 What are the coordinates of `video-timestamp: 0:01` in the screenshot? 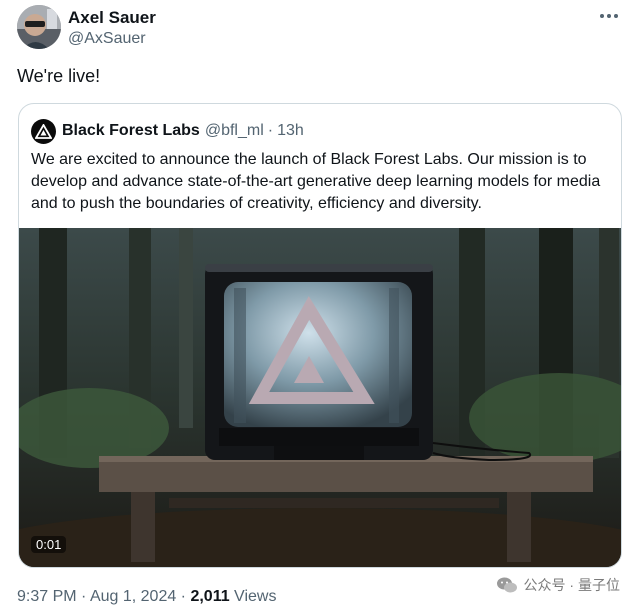 It's located at (49, 544).